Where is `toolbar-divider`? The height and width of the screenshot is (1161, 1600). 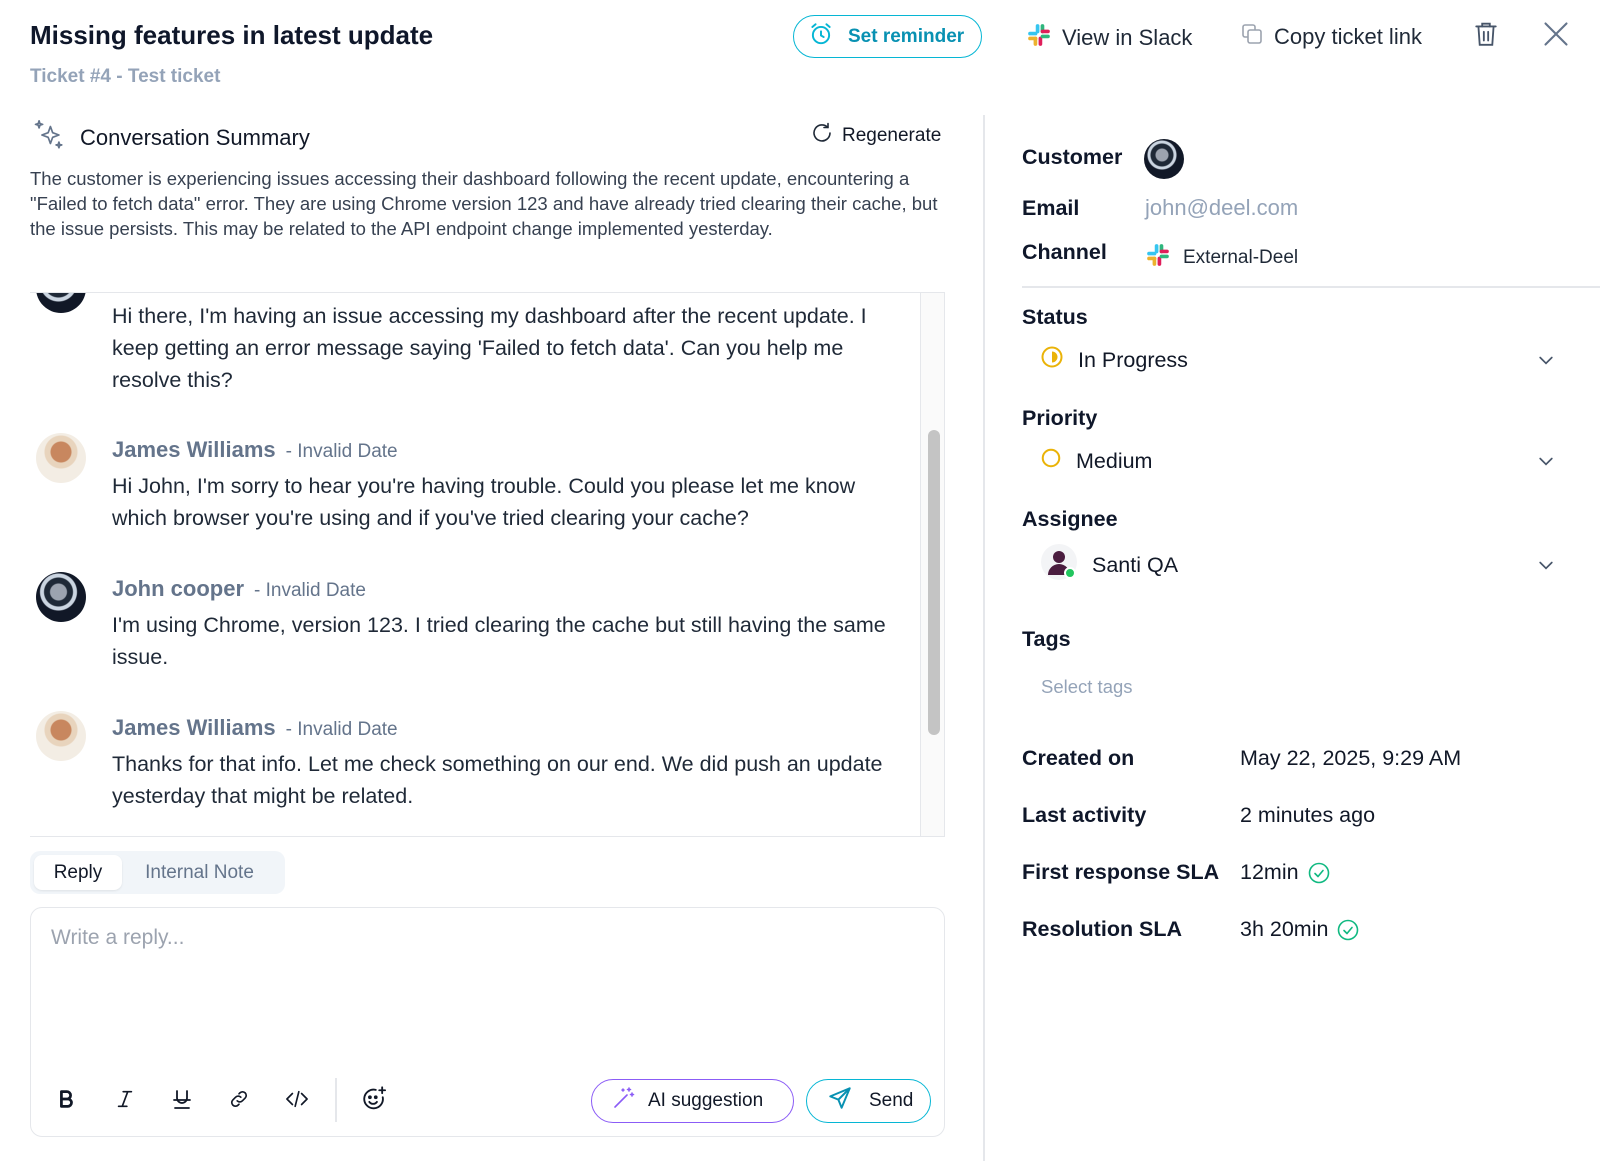
toolbar-divider is located at coordinates (336, 1100).